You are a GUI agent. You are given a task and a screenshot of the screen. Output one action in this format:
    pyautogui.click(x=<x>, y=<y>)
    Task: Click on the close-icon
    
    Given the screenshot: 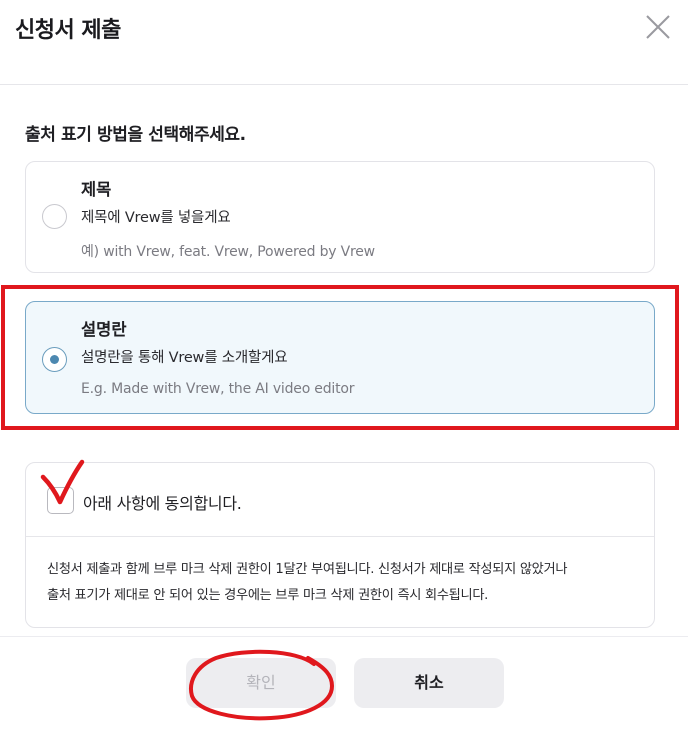 What is the action you would take?
    pyautogui.click(x=658, y=27)
    